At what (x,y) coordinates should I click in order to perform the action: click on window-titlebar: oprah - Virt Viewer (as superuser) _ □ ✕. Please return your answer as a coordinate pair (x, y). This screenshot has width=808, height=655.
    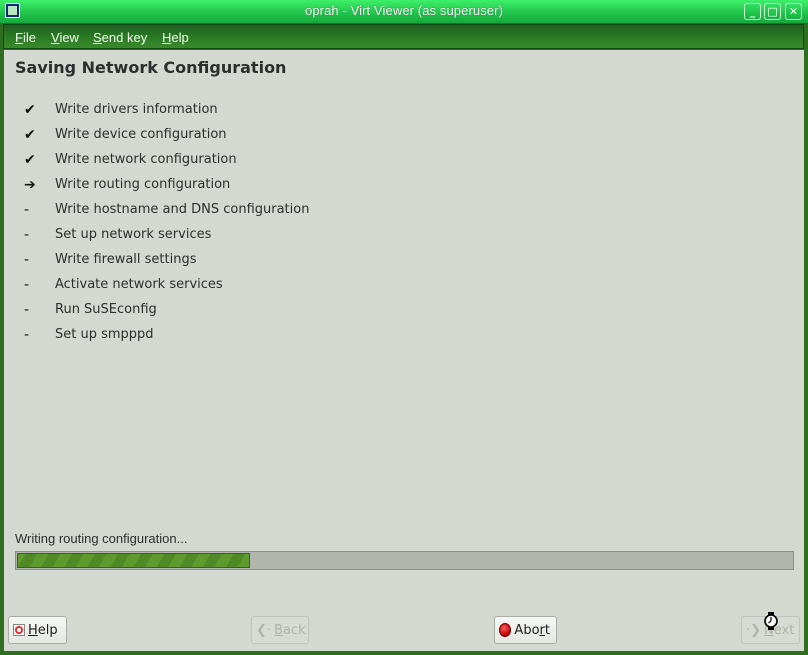
    Looking at the image, I should click on (404, 12).